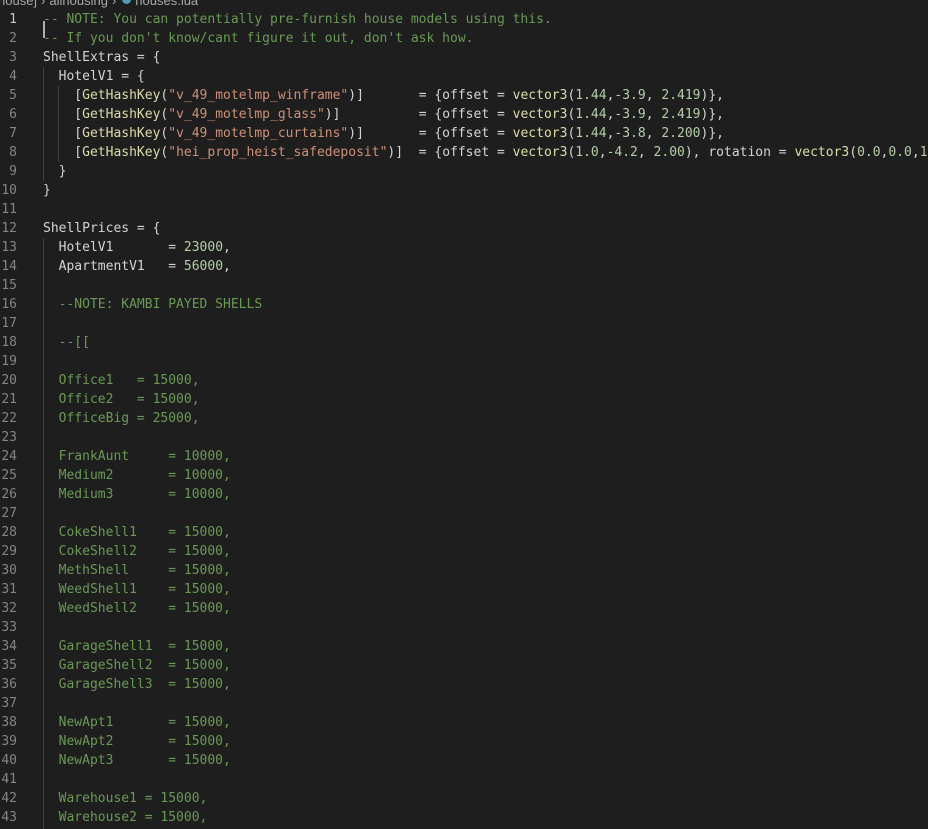  What do you see at coordinates (78, 4) in the screenshot?
I see `breadcrumb-item-subfolder: allhousing` at bounding box center [78, 4].